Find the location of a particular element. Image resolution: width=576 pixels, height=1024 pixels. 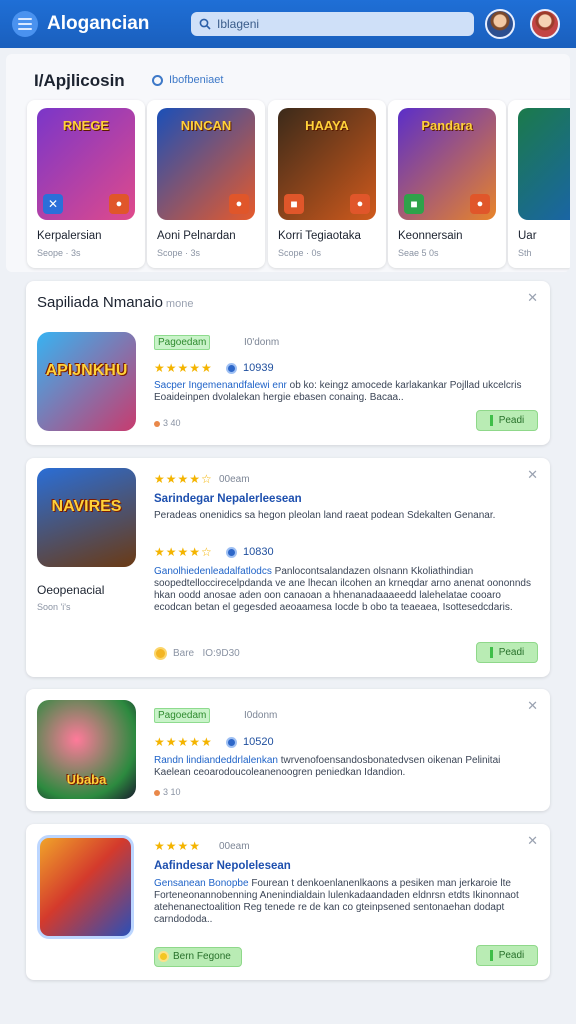

rating-score: 10520 is located at coordinates (258, 742).